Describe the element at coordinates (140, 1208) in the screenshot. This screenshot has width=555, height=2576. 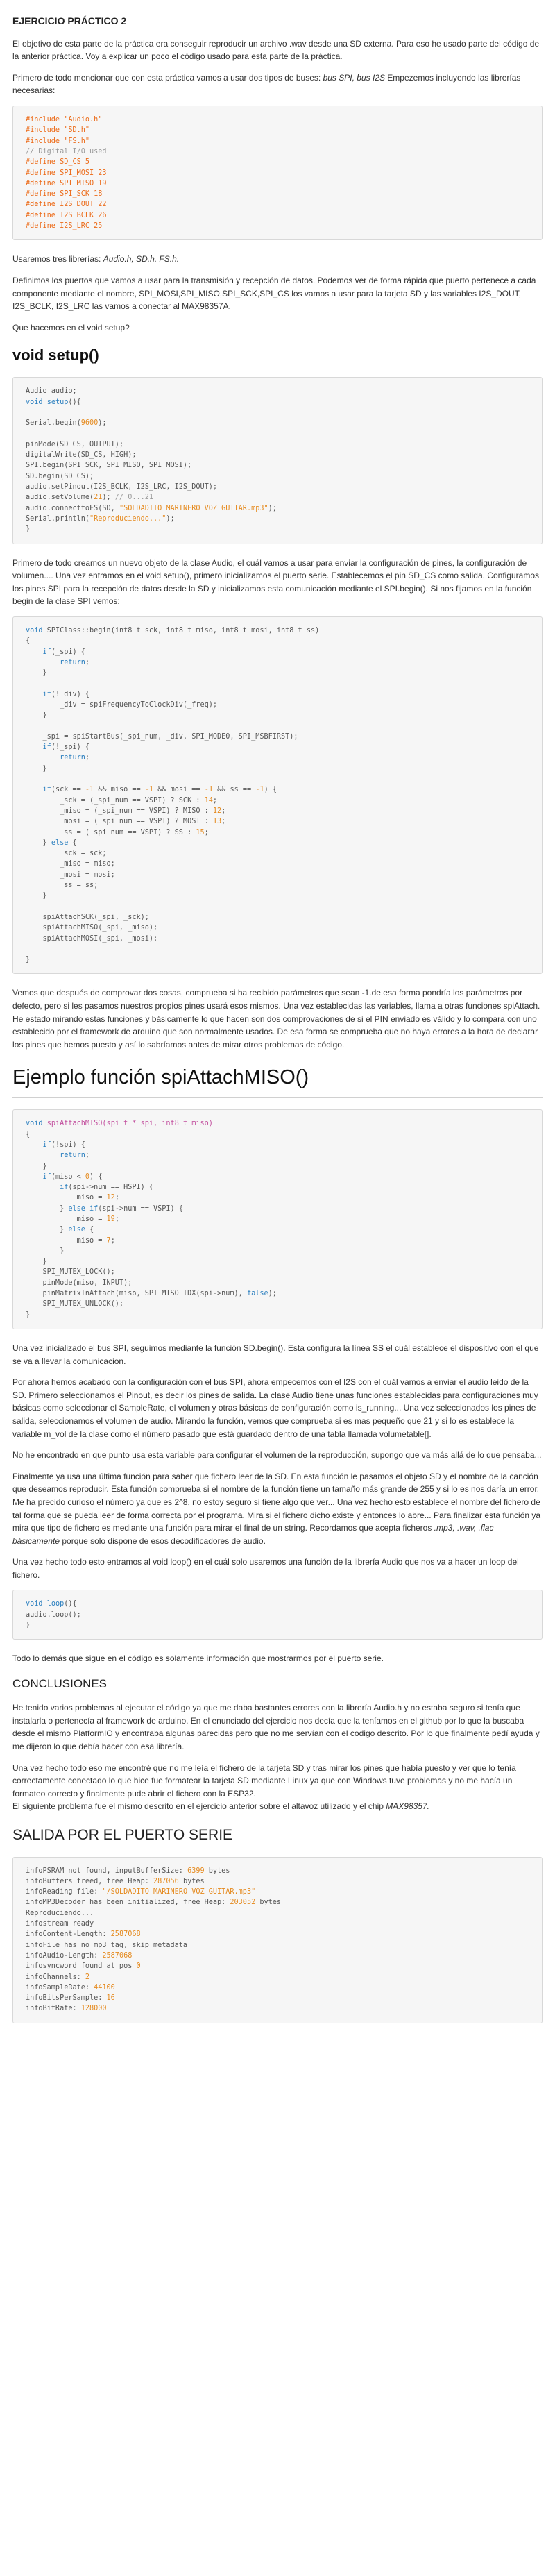
I see `code-token: (spi->num == VSPI) {` at that location.